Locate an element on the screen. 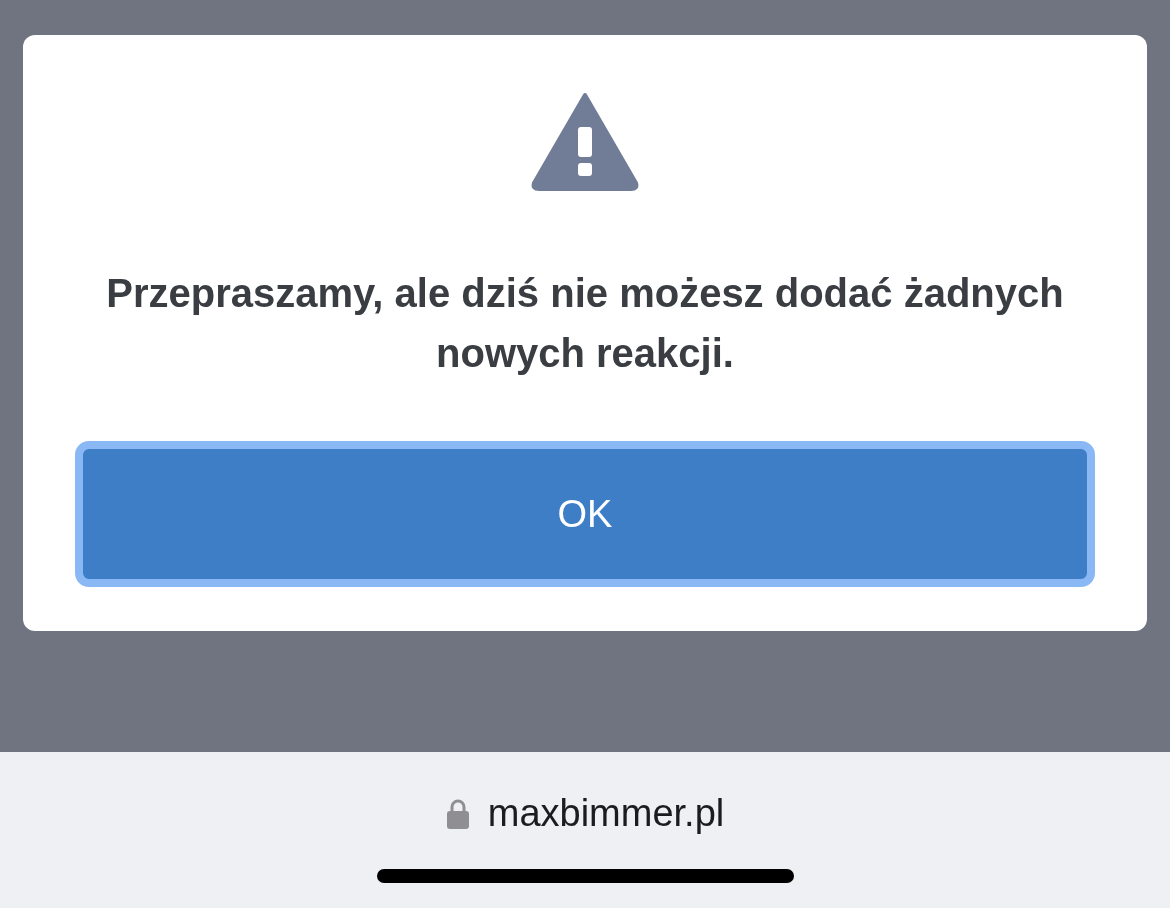  warning-icon is located at coordinates (585, 141).